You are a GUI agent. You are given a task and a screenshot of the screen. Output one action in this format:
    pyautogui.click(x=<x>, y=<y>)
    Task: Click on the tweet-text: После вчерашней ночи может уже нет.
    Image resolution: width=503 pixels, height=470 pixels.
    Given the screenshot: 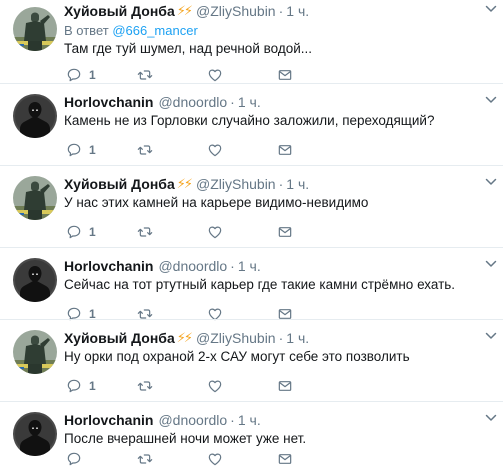 What is the action you would take?
    pyautogui.click(x=185, y=438)
    